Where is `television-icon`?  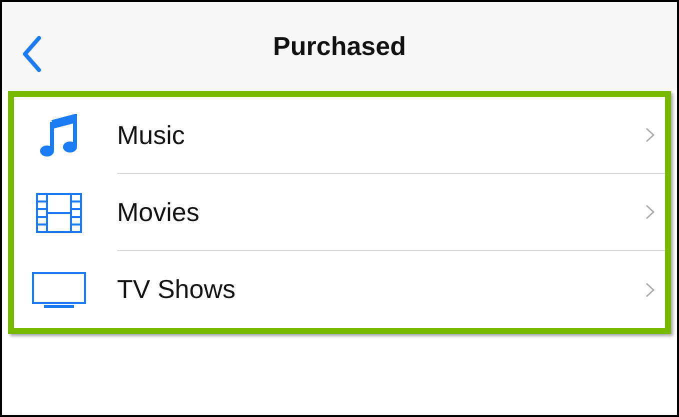 television-icon is located at coordinates (59, 290).